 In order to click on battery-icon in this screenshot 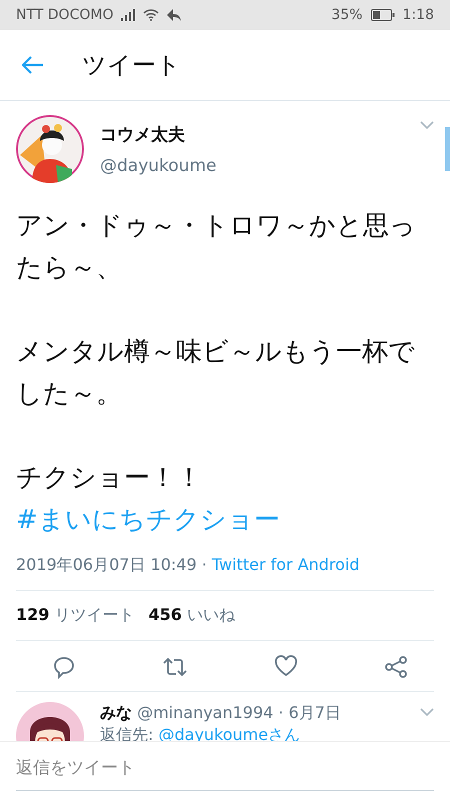, I will do `click(382, 15)`.